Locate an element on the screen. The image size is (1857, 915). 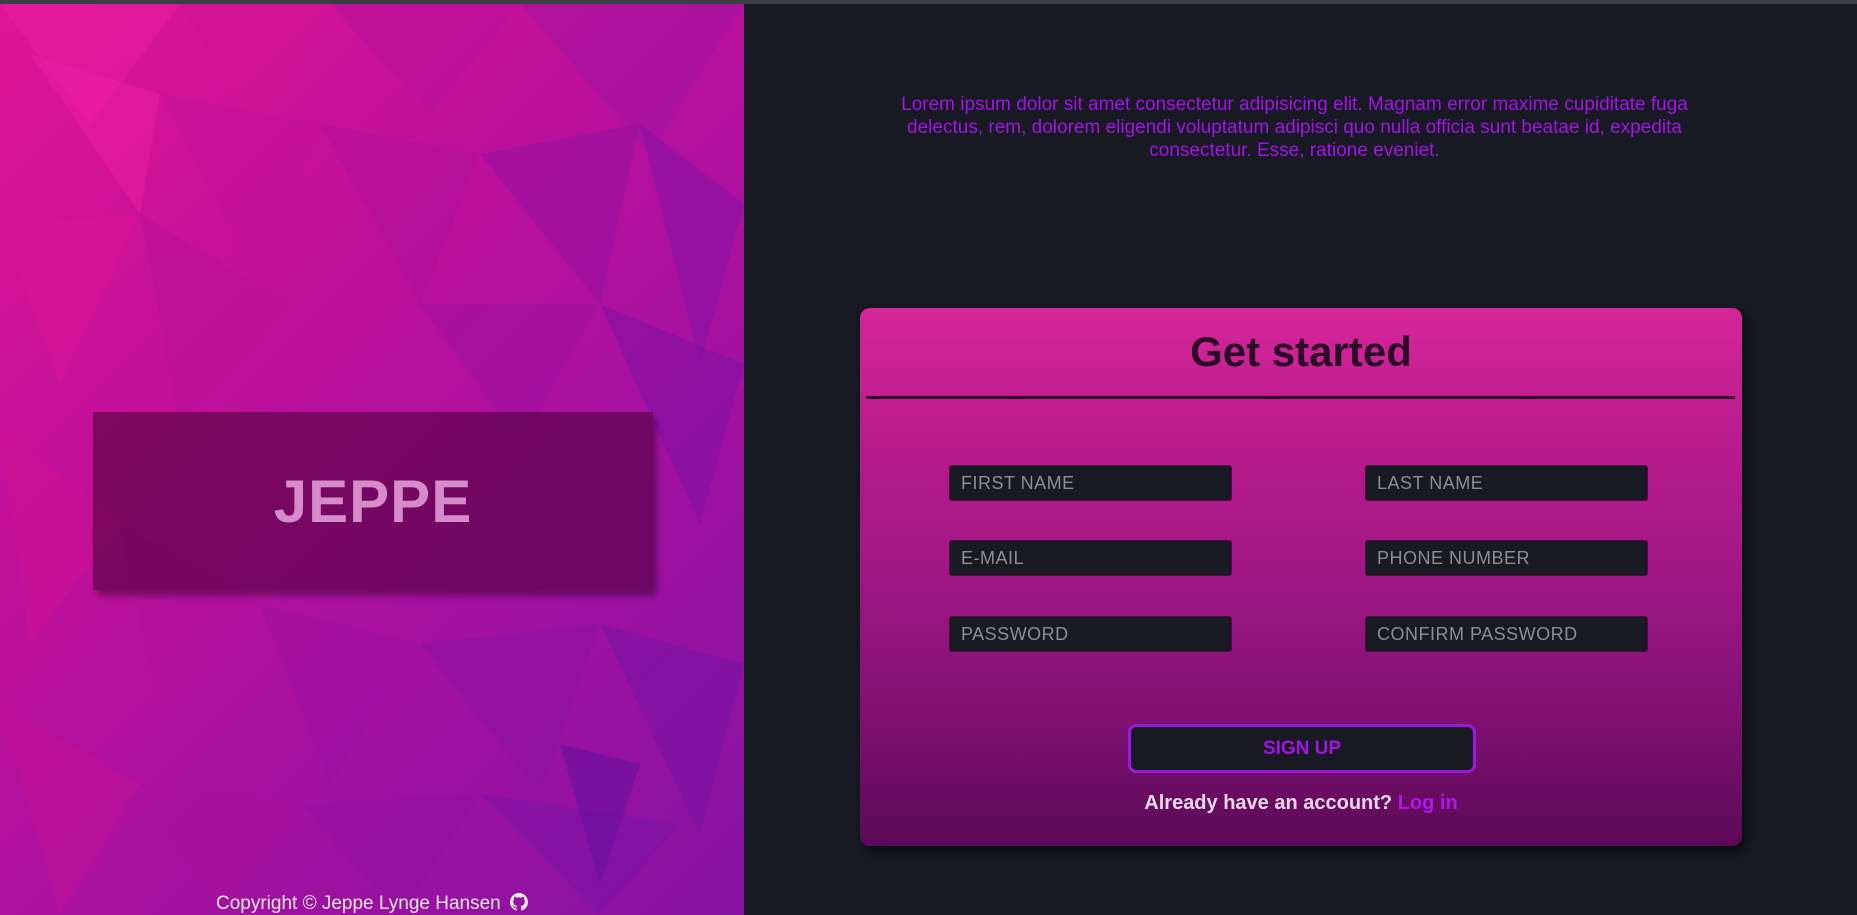
phone-input is located at coordinates (1506, 558).